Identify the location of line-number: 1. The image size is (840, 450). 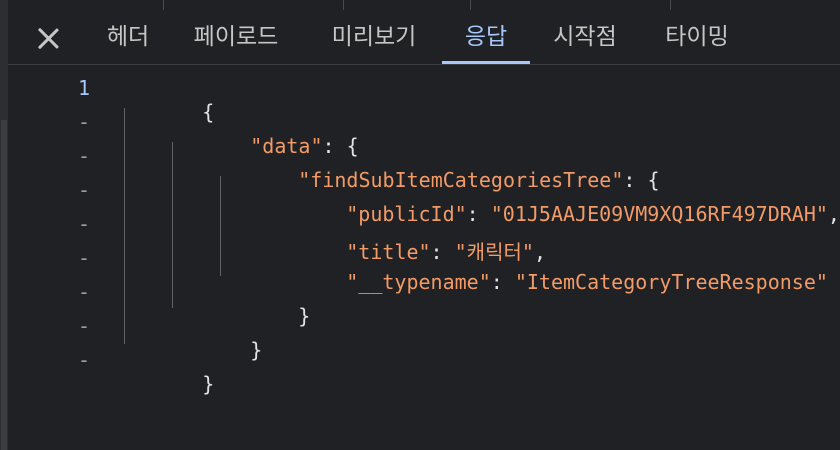
(84, 88).